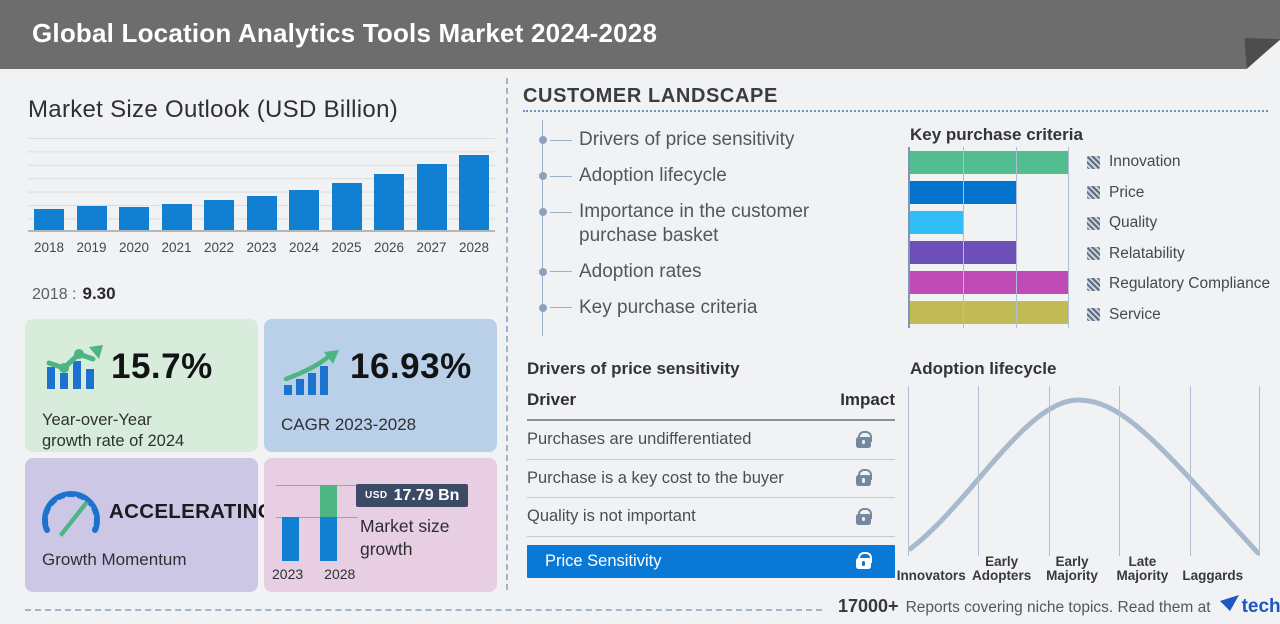 The width and height of the screenshot is (1280, 624). What do you see at coordinates (49, 247) in the screenshot?
I see `x-axis-label: 2018` at bounding box center [49, 247].